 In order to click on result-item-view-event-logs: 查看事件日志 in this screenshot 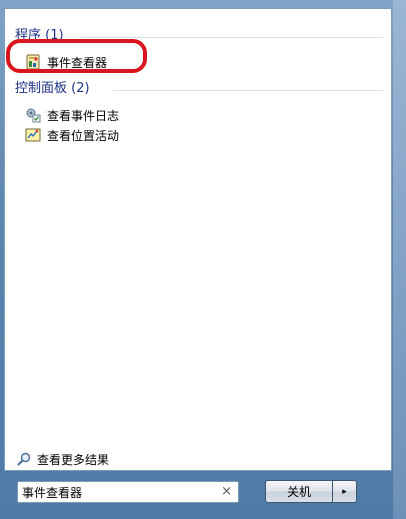, I will do `click(72, 115)`.